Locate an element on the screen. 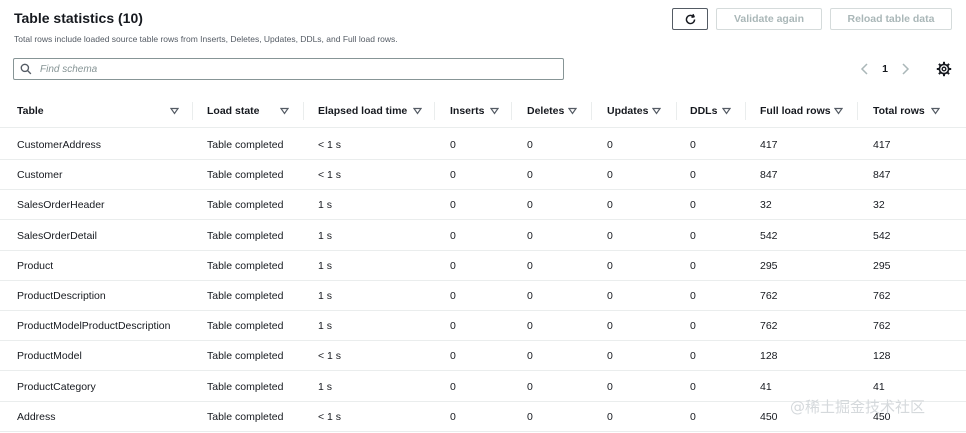 The width and height of the screenshot is (966, 433). column-header-load-state: Load state is located at coordinates (233, 111).